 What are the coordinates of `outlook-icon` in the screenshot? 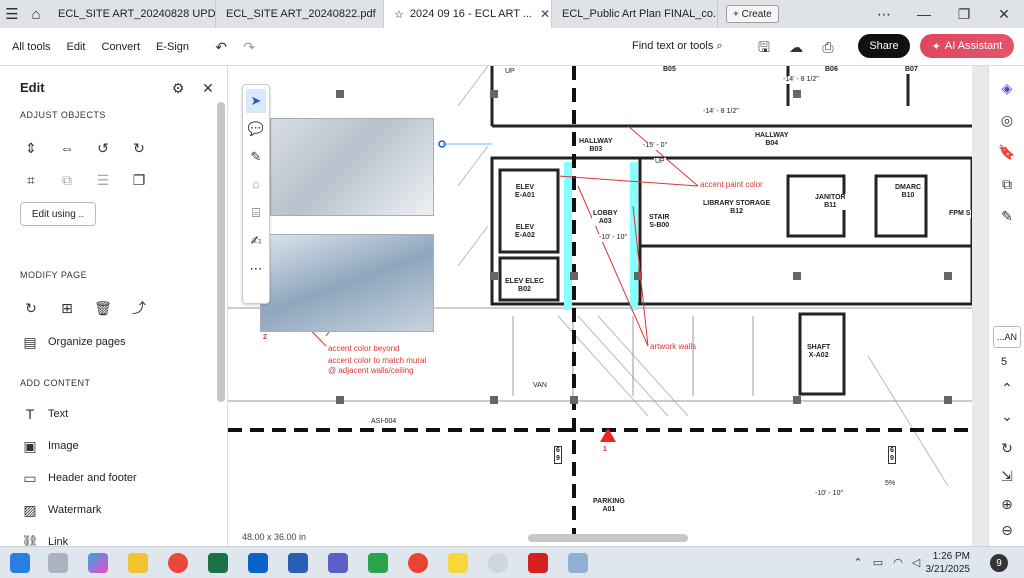 It's located at (258, 563).